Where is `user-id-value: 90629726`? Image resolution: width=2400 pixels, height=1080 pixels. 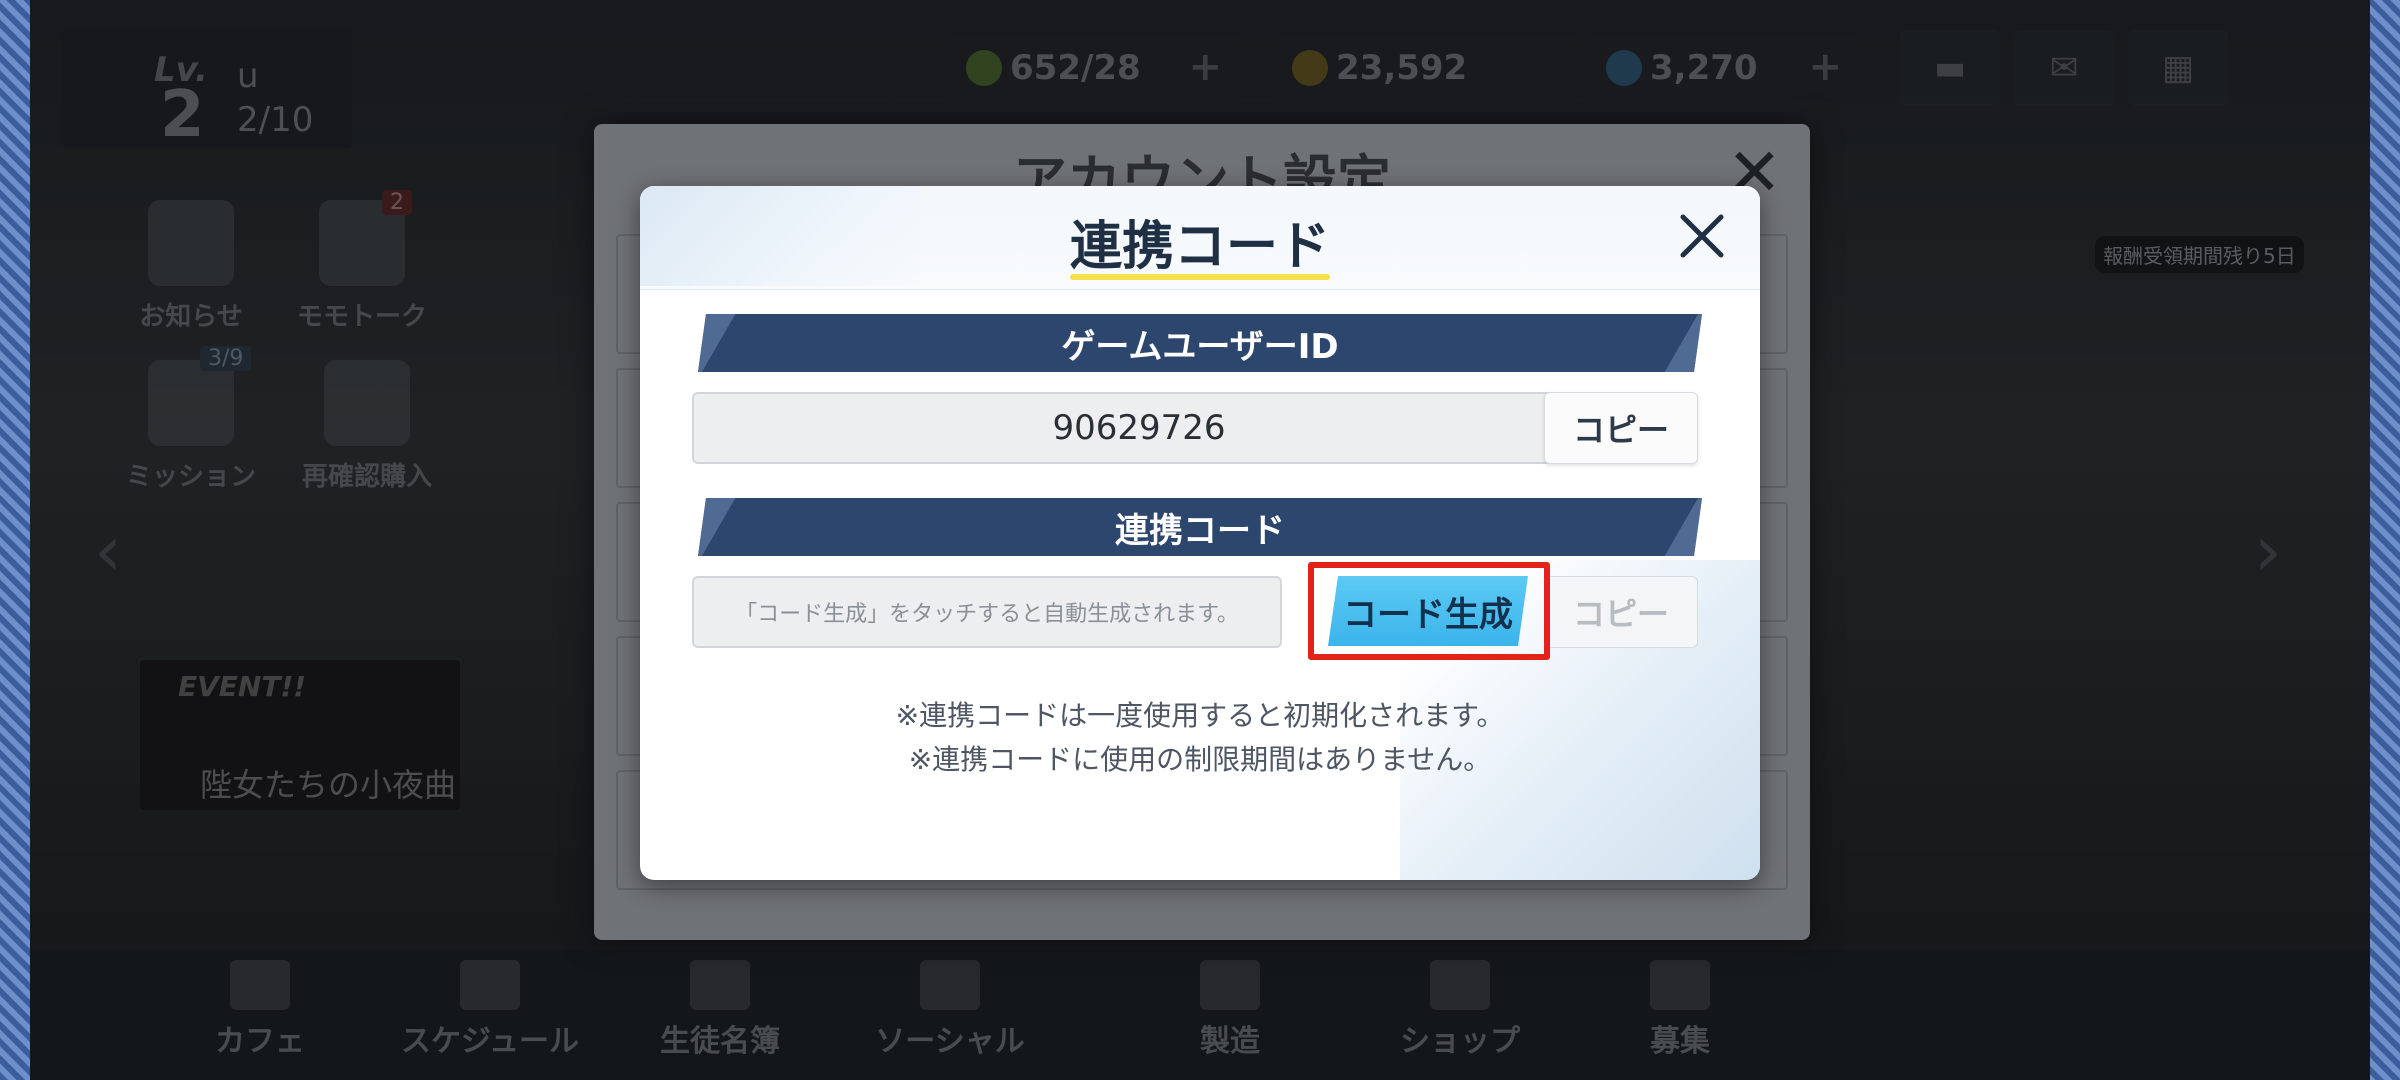
user-id-value: 90629726 is located at coordinates (1139, 428).